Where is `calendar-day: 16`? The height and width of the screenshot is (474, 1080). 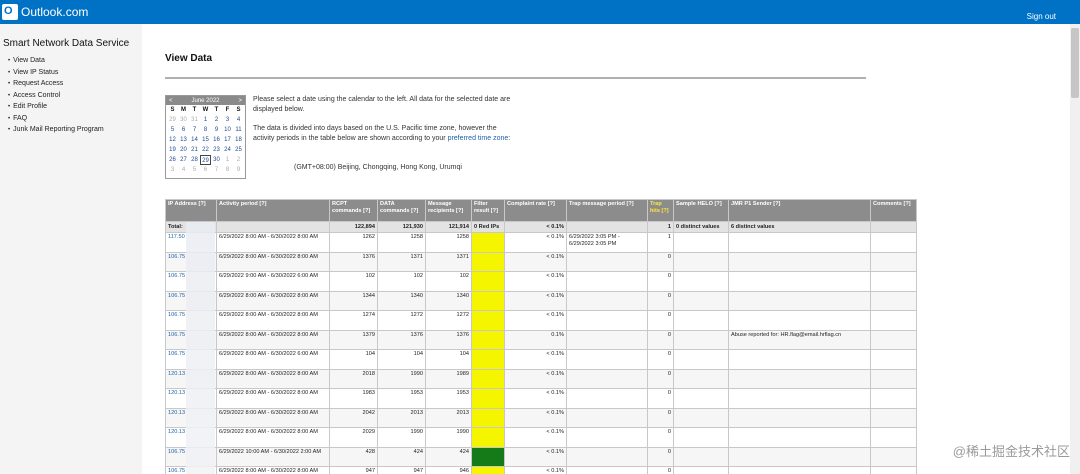
calendar-day: 16 is located at coordinates (216, 140).